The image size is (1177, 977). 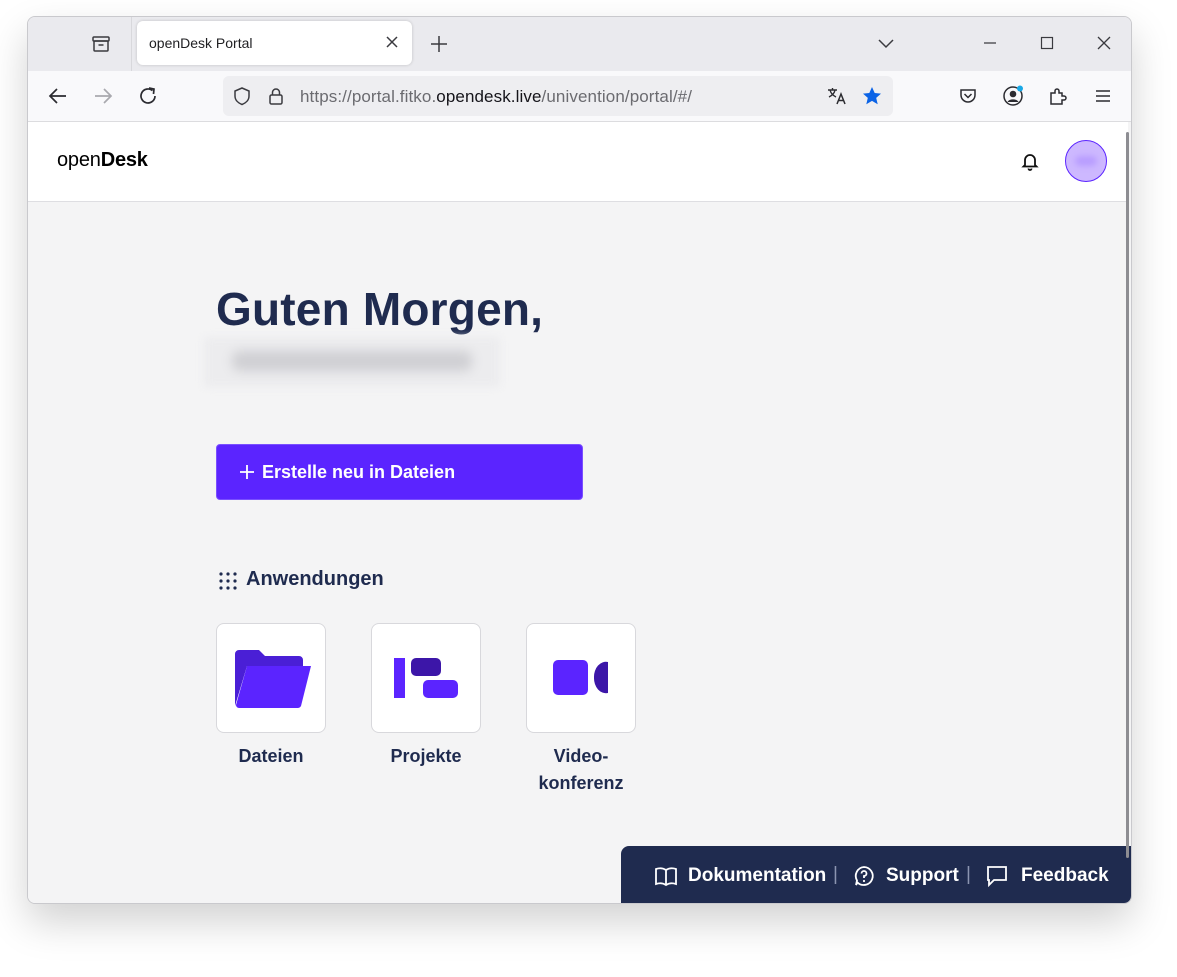 I want to click on shield-icon, so click(x=242, y=96).